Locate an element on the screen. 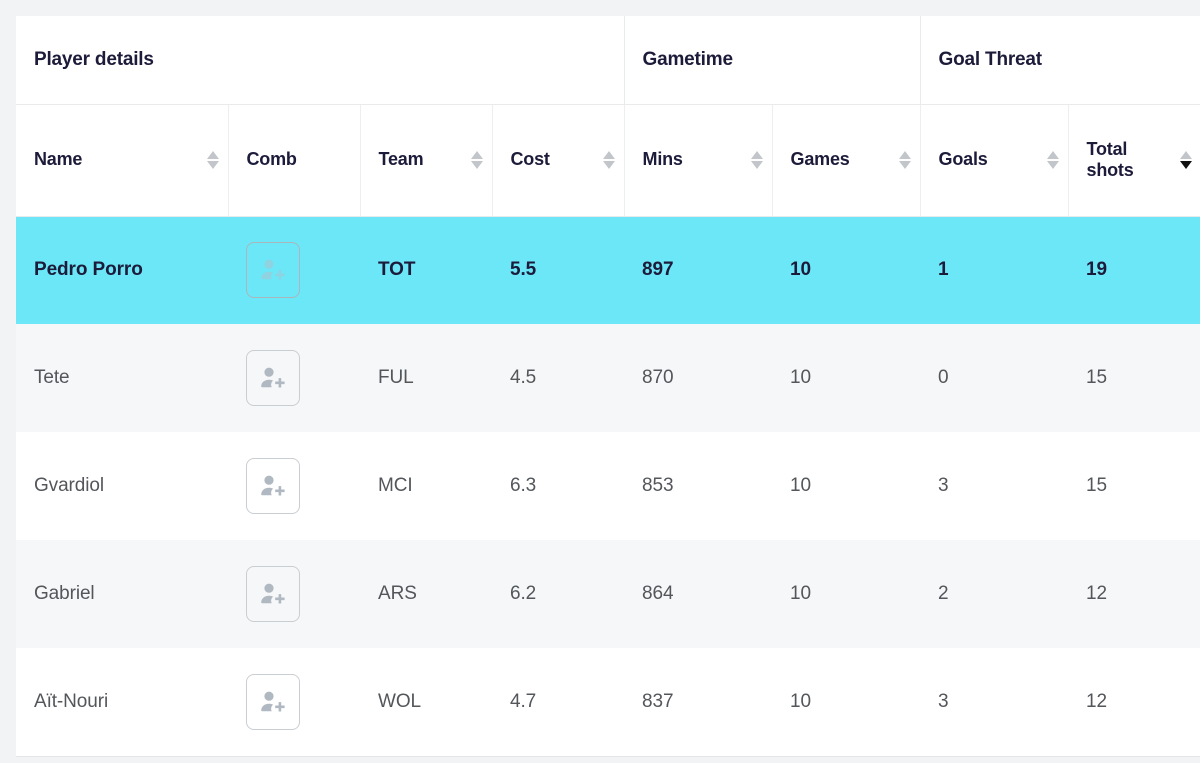 The width and height of the screenshot is (1200, 763). column-header-name: Name is located at coordinates (122, 160).